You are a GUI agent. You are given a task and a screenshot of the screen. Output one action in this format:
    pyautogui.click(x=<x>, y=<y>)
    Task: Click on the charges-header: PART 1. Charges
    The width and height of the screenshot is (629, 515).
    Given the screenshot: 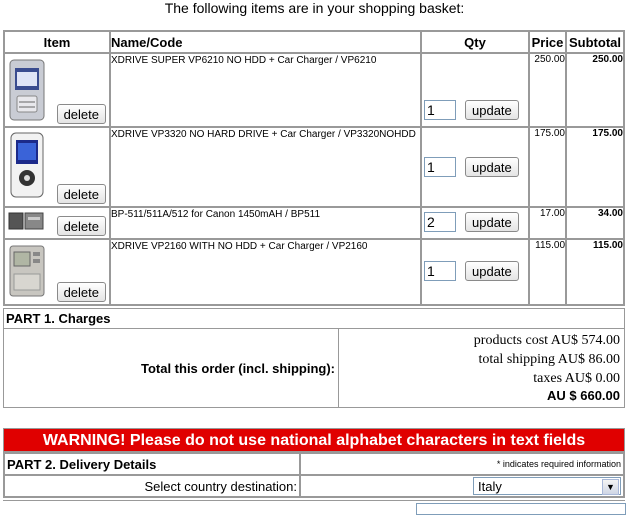 What is the action you would take?
    pyautogui.click(x=314, y=319)
    